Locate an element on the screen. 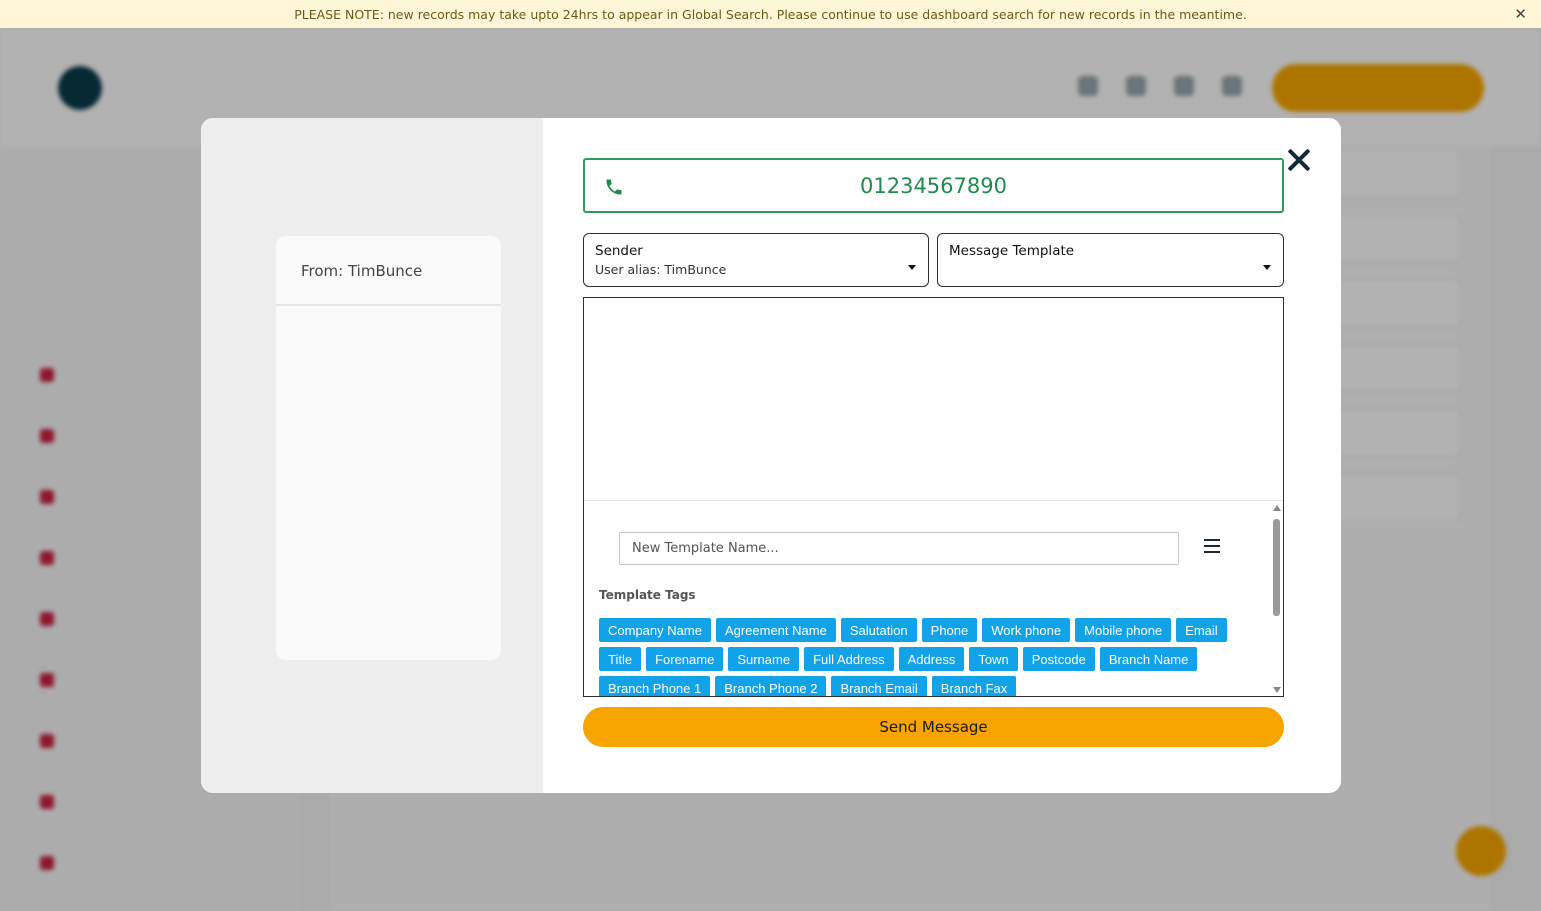 The image size is (1541, 911). scrollbar-thumb is located at coordinates (1276, 567).